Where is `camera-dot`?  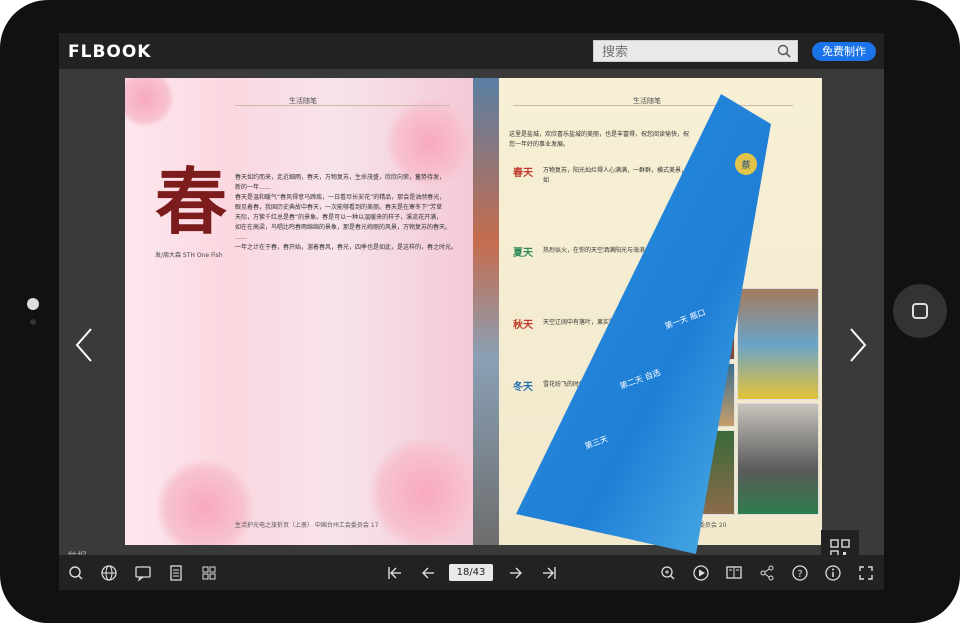
camera-dot is located at coordinates (33, 304).